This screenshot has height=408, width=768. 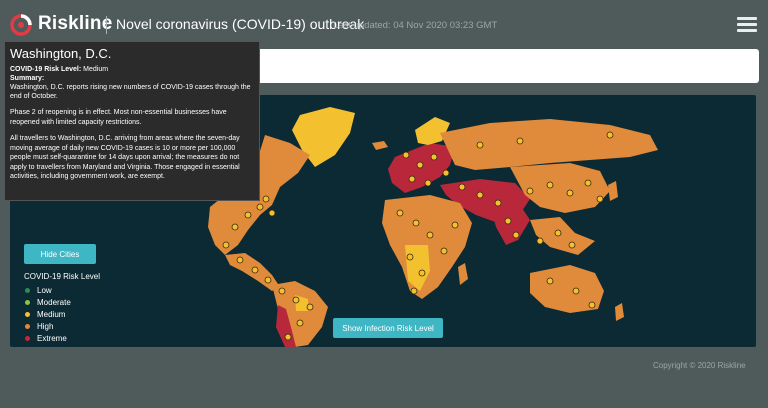 What do you see at coordinates (96, 69) in the screenshot?
I see `tooltip-risk-value: Medium` at bounding box center [96, 69].